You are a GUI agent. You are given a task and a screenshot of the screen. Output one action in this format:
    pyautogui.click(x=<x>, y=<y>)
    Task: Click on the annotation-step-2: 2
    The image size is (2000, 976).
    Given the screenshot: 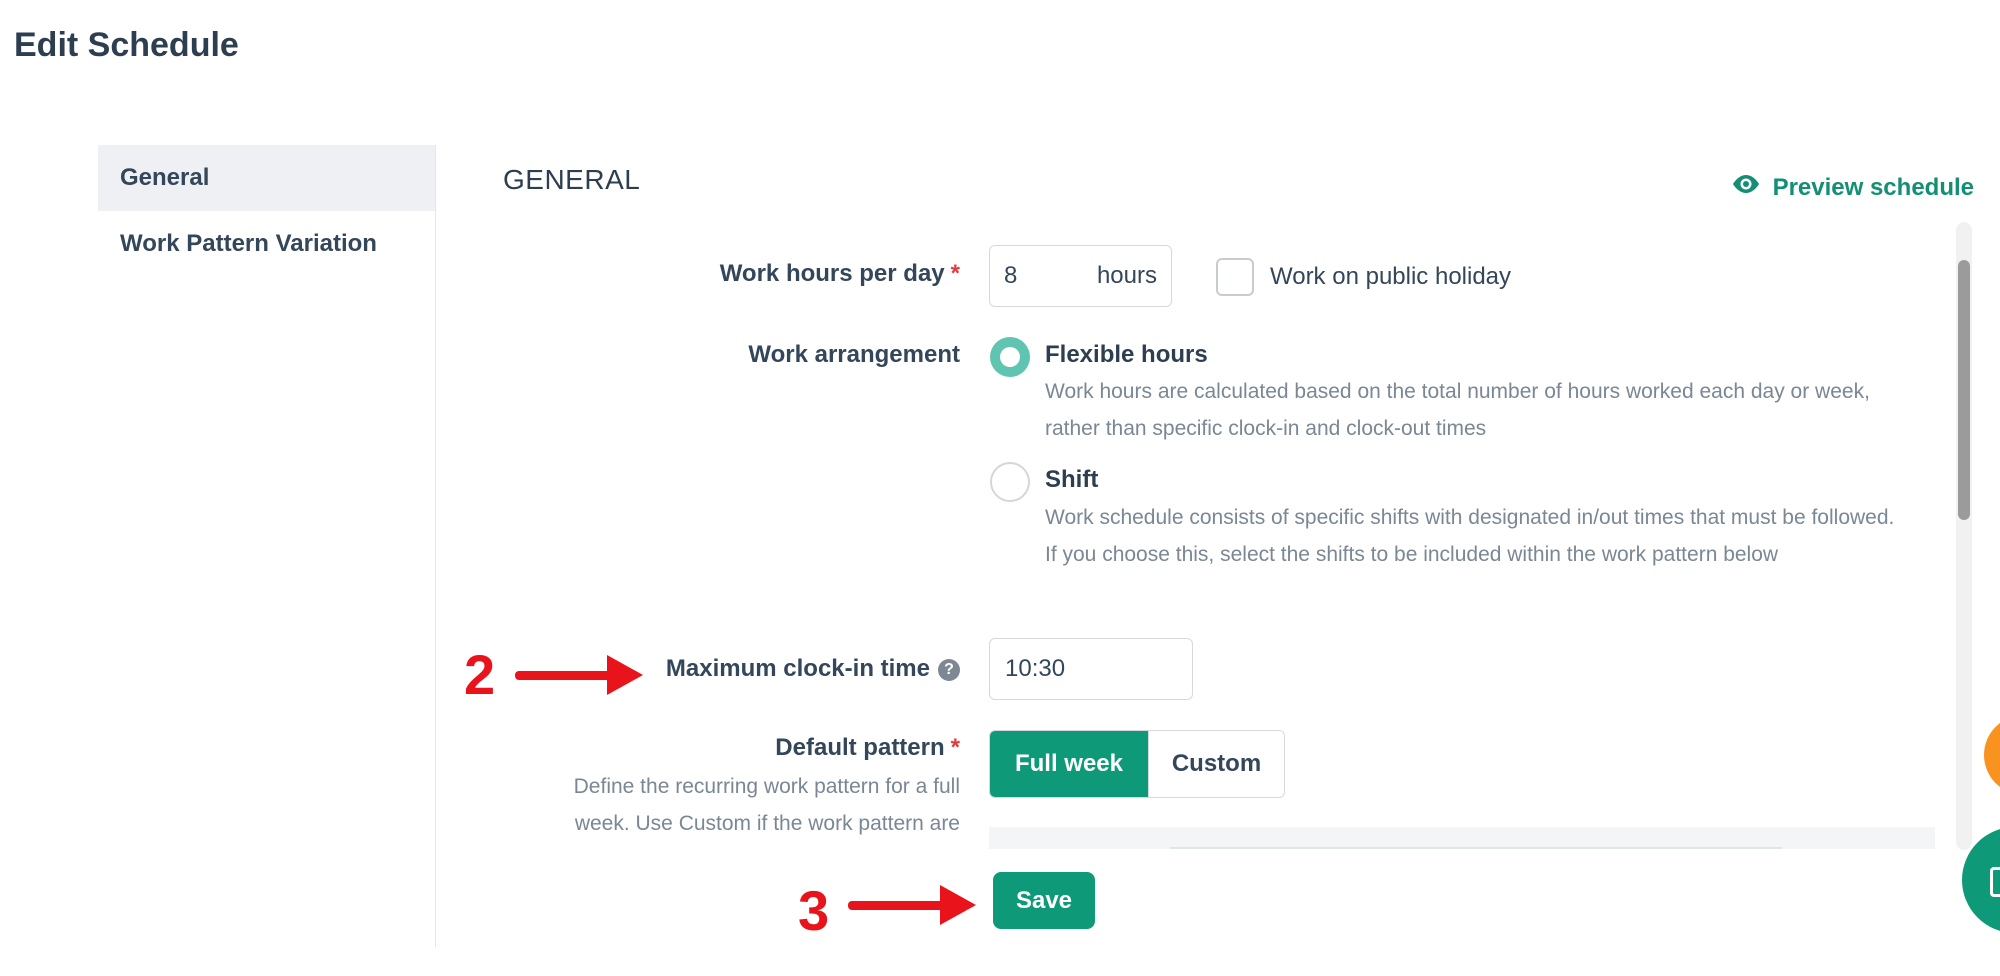 What is the action you would take?
    pyautogui.click(x=480, y=674)
    